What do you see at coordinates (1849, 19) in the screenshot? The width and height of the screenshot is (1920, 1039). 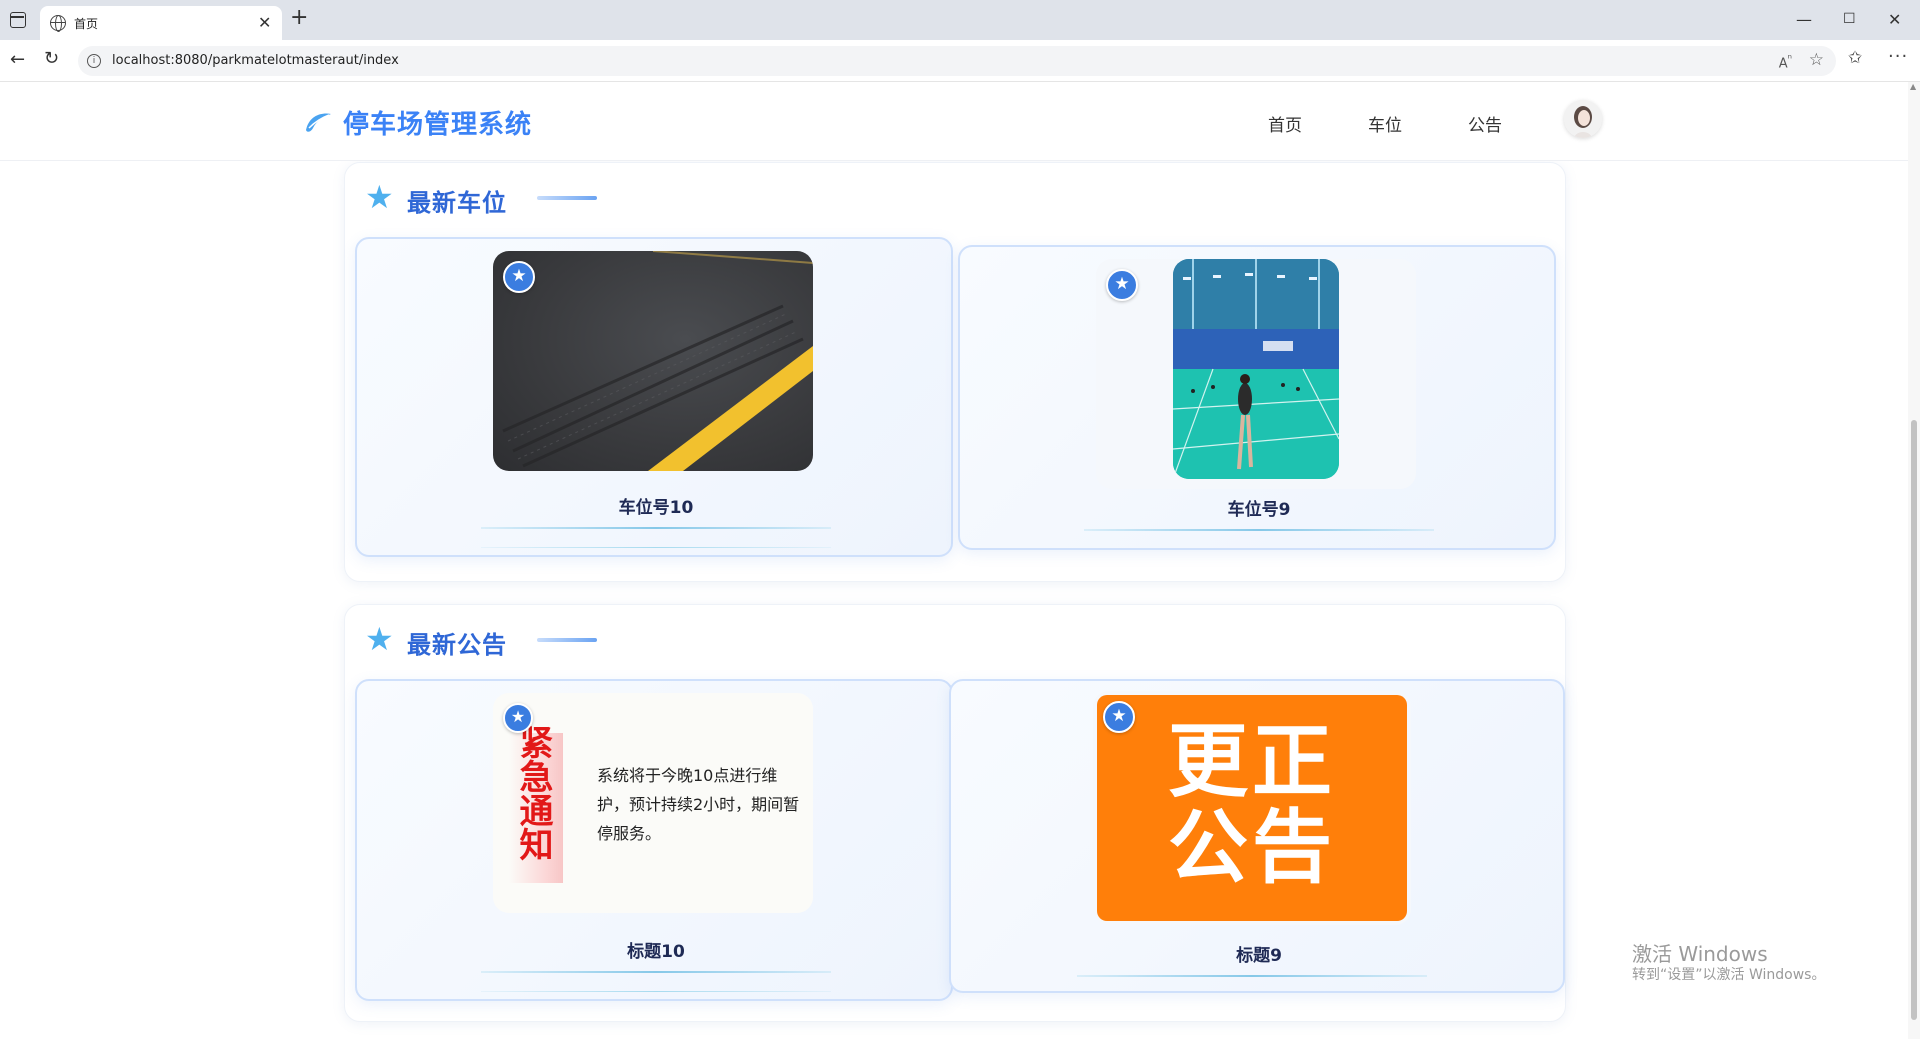 I see `maximize-icon: ☐` at bounding box center [1849, 19].